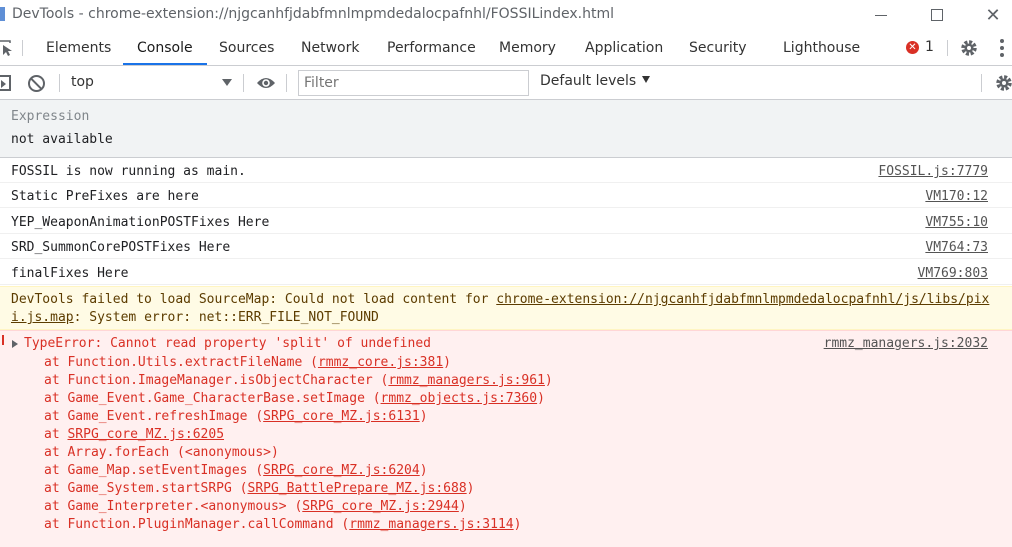 This screenshot has height=547, width=1012. I want to click on console-log-row: finalFixes Here VM769:803, so click(506, 272).